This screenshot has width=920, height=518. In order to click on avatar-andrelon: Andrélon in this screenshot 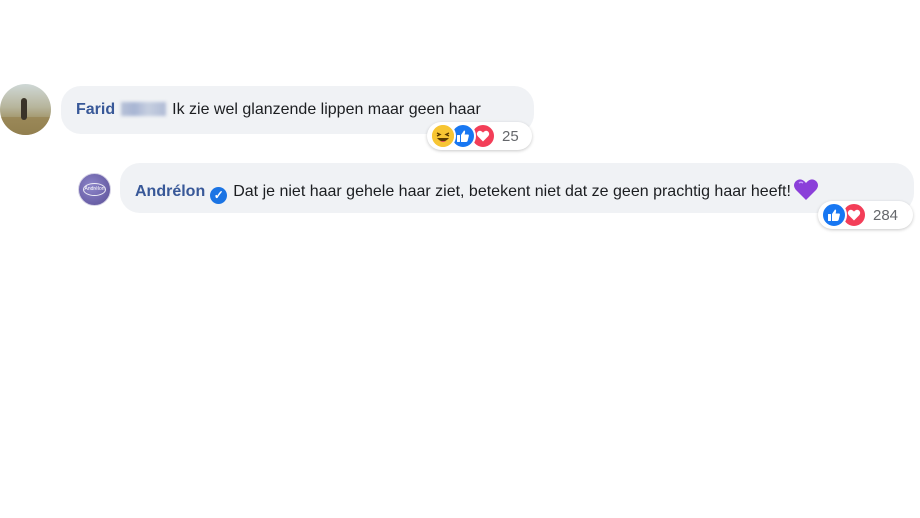, I will do `click(94, 189)`.